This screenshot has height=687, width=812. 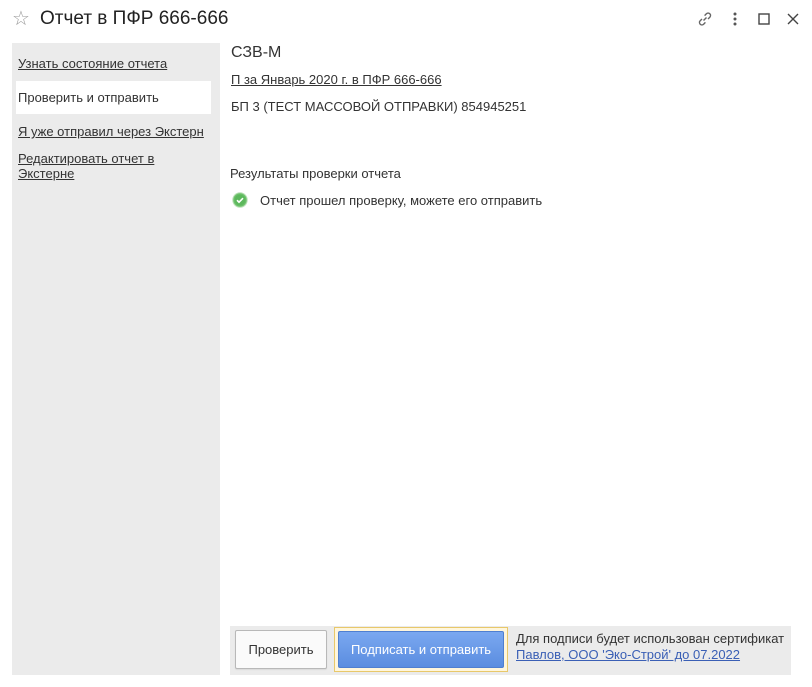 I want to click on window-title: Отчет в ПФР 666-666, so click(x=134, y=18).